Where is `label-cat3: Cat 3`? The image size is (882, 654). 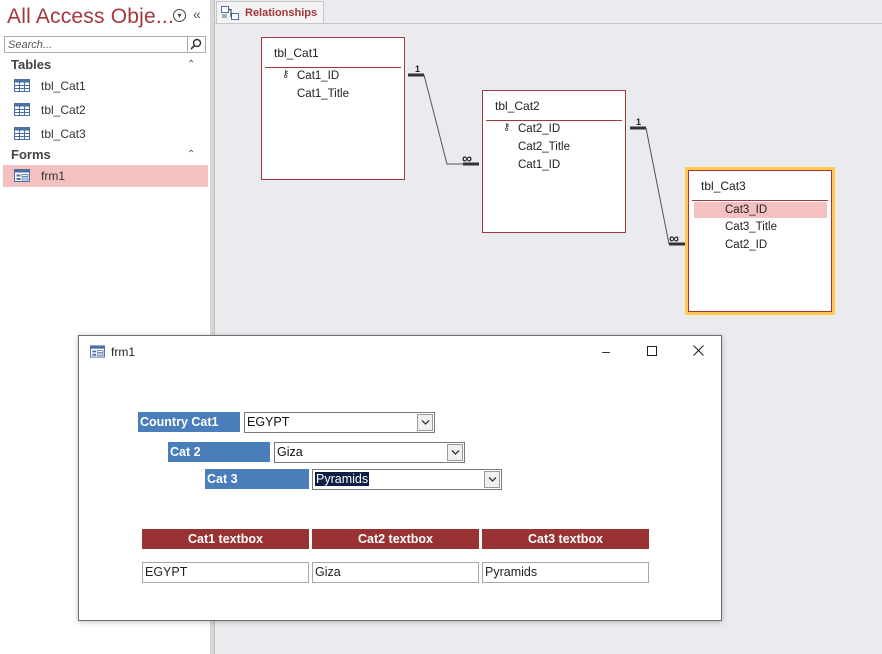 label-cat3: Cat 3 is located at coordinates (257, 479).